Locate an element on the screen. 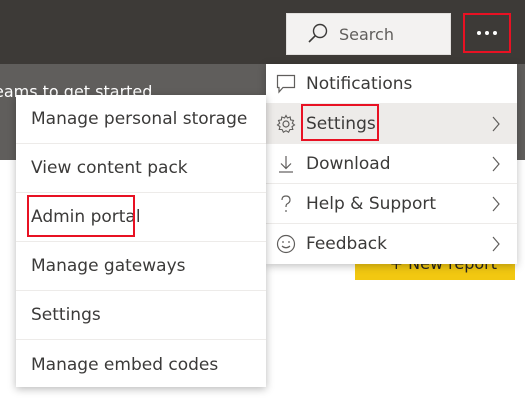 This screenshot has height=413, width=525. gear-icon is located at coordinates (286, 124).